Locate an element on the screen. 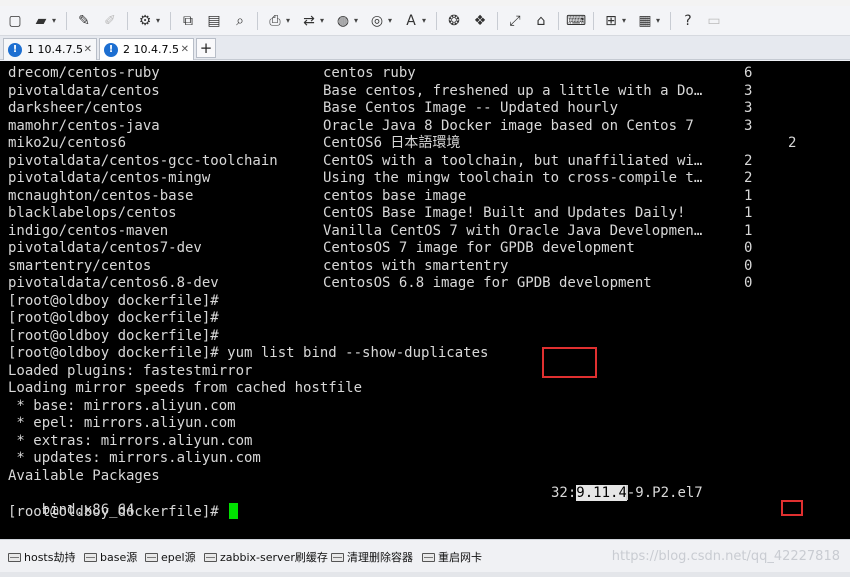 The image size is (850, 577). layout-icon: ▦ is located at coordinates (645, 21).